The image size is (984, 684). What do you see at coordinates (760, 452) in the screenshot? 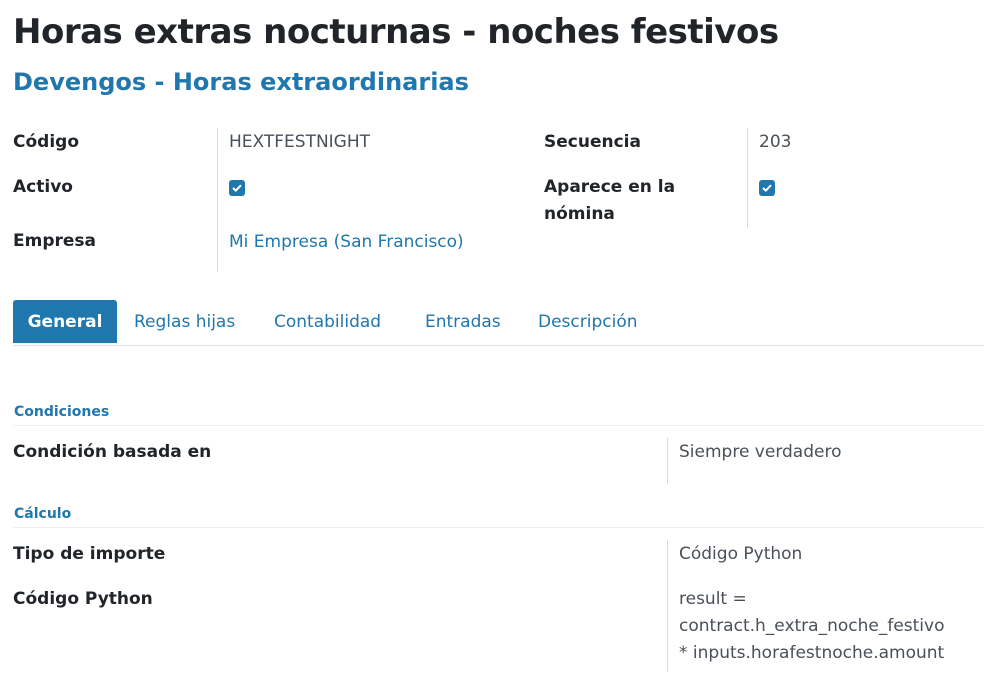
I see `condition-based-on-field: Siempre verdadero` at bounding box center [760, 452].